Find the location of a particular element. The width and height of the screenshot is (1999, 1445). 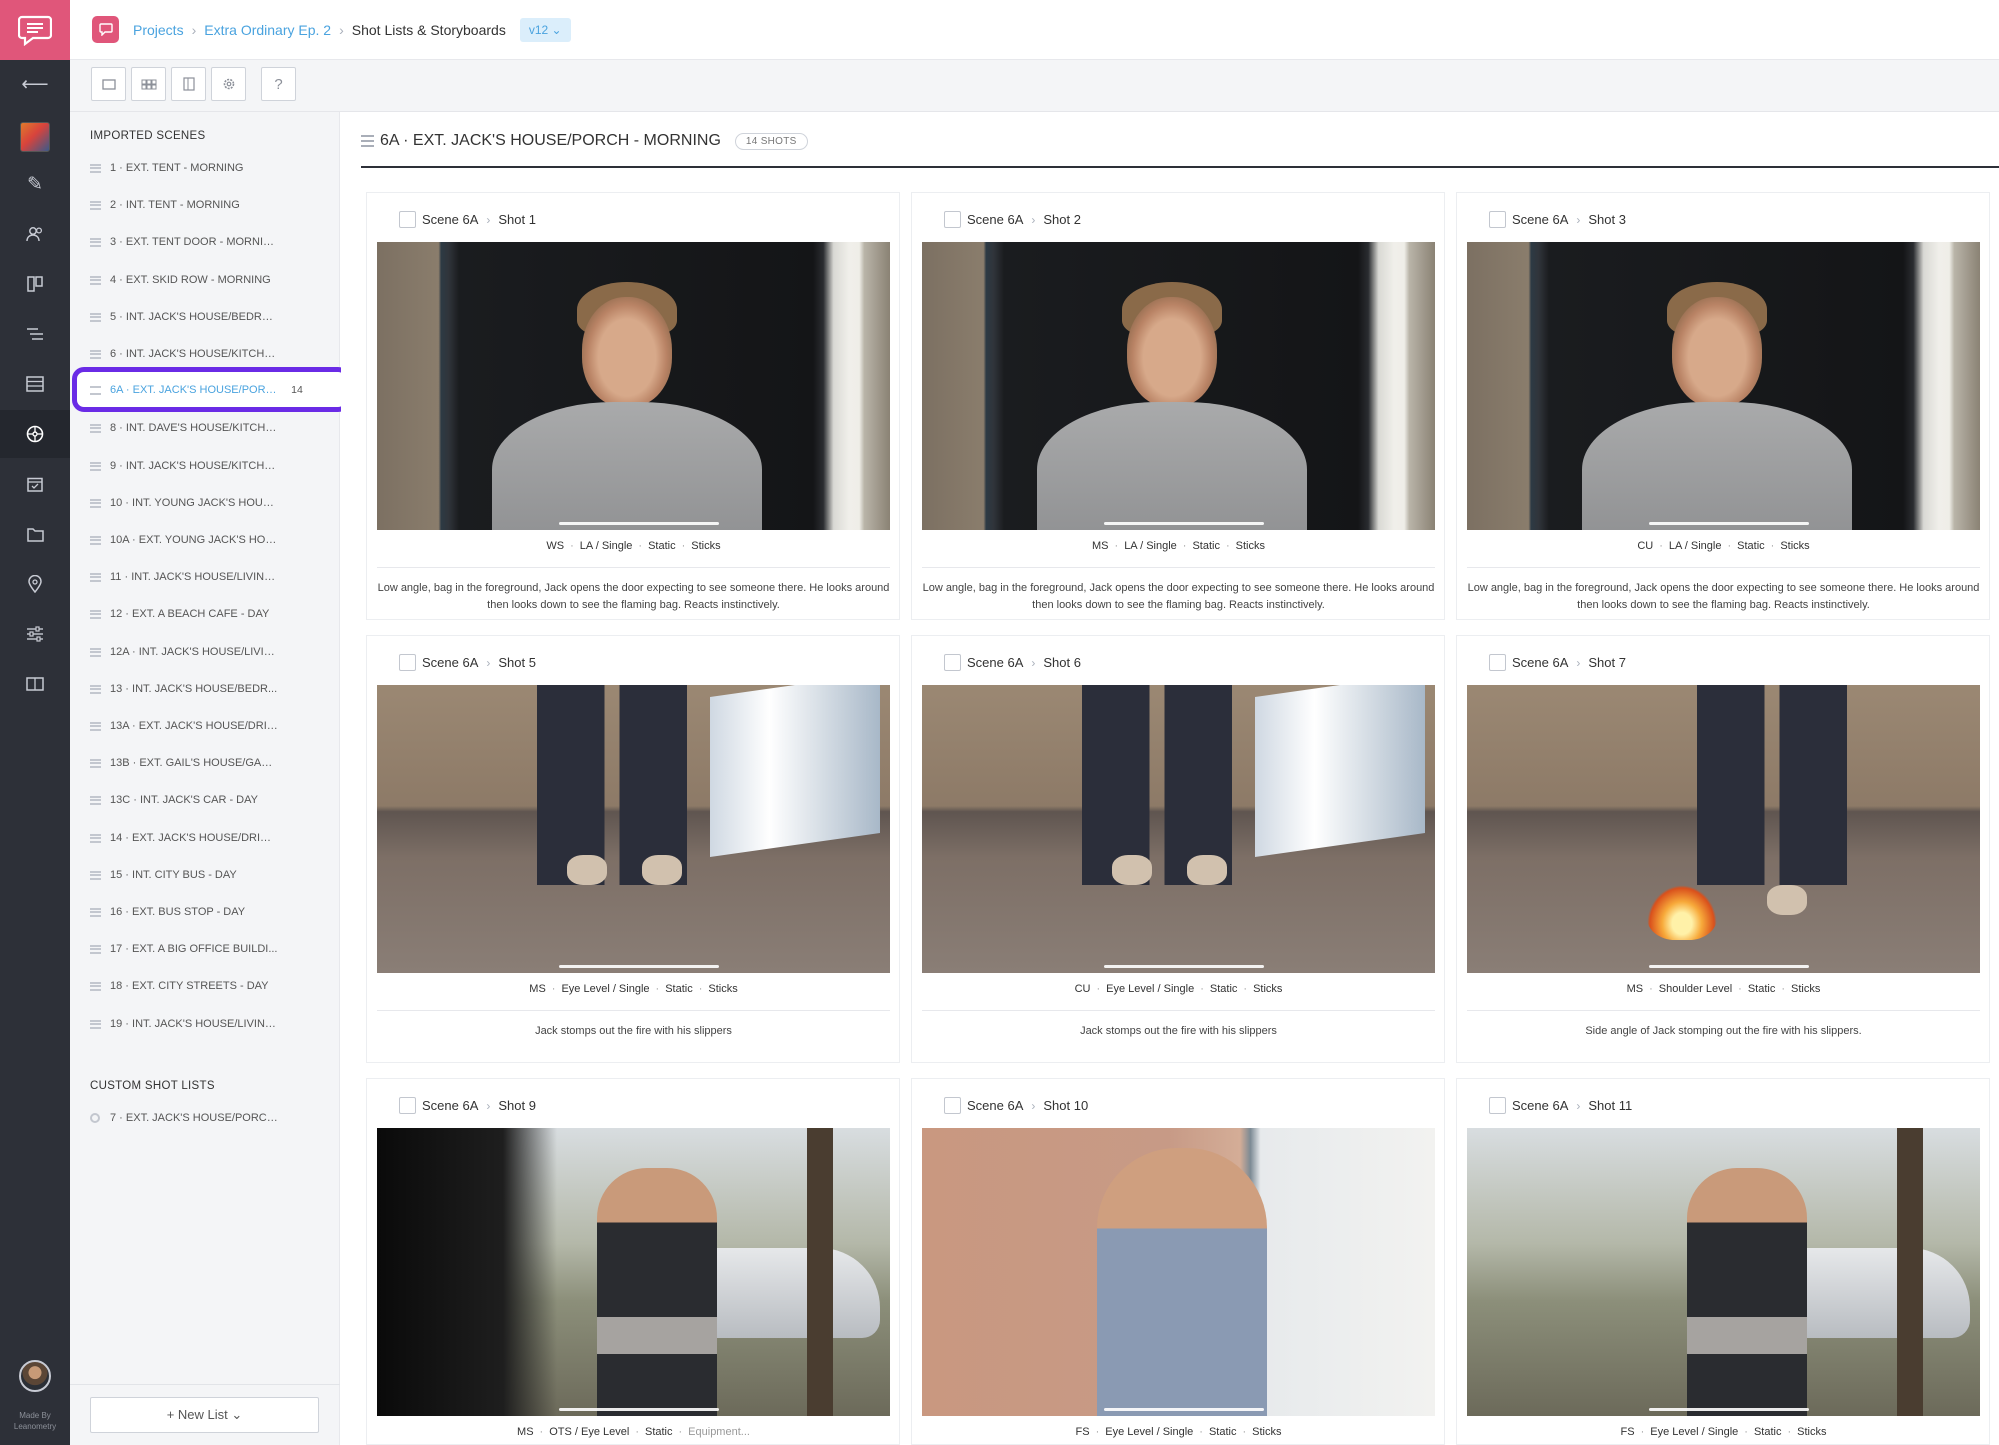

sliders-icon is located at coordinates (35, 634).